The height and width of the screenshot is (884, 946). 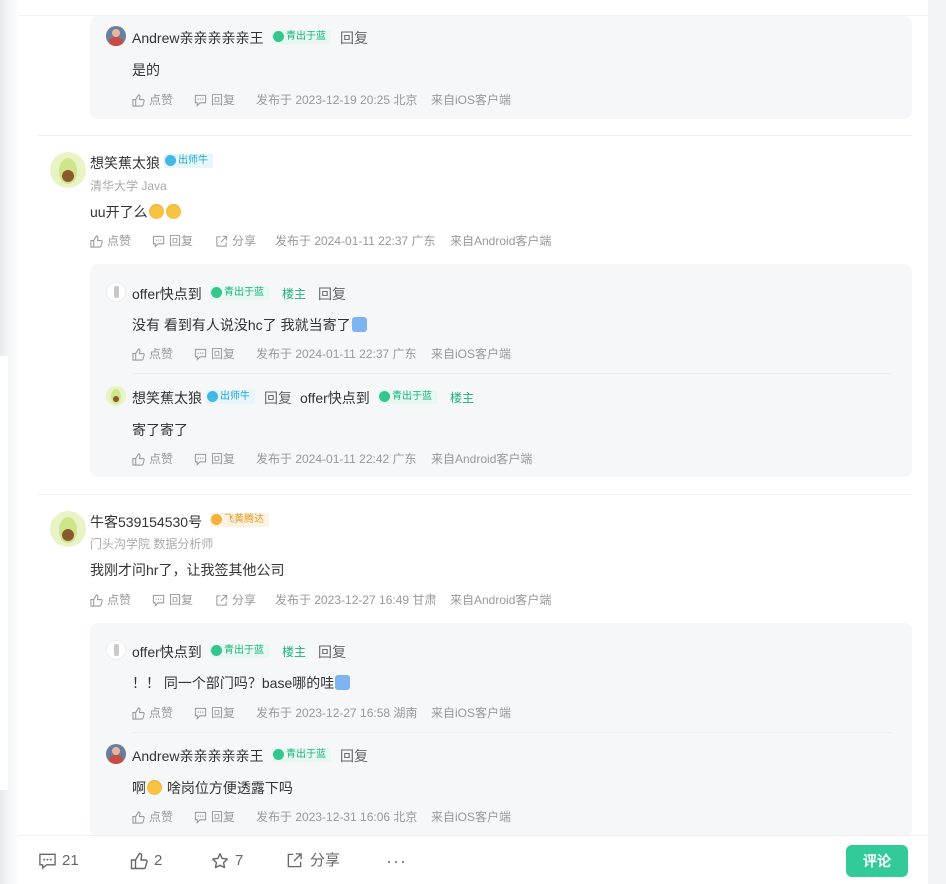 What do you see at coordinates (239, 520) in the screenshot?
I see `level-badge: 飞黄腾达` at bounding box center [239, 520].